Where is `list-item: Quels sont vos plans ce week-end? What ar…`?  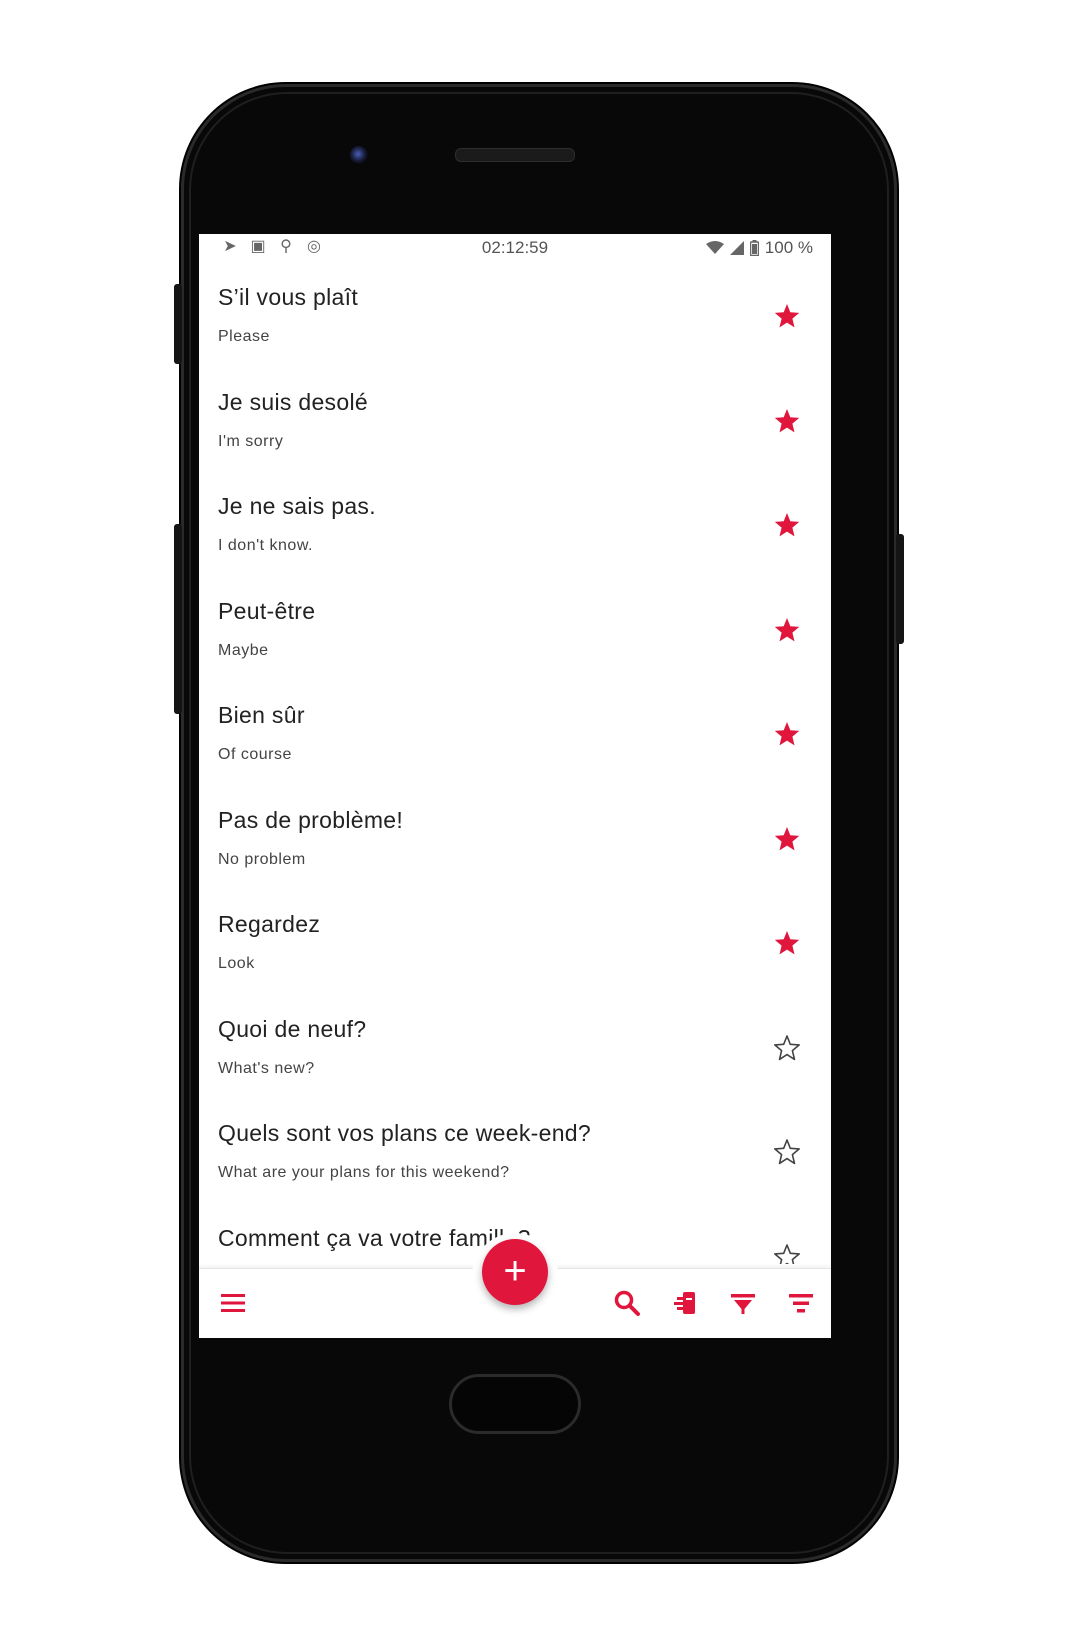 list-item: Quels sont vos plans ce week-end? What ar… is located at coordinates (515, 1152).